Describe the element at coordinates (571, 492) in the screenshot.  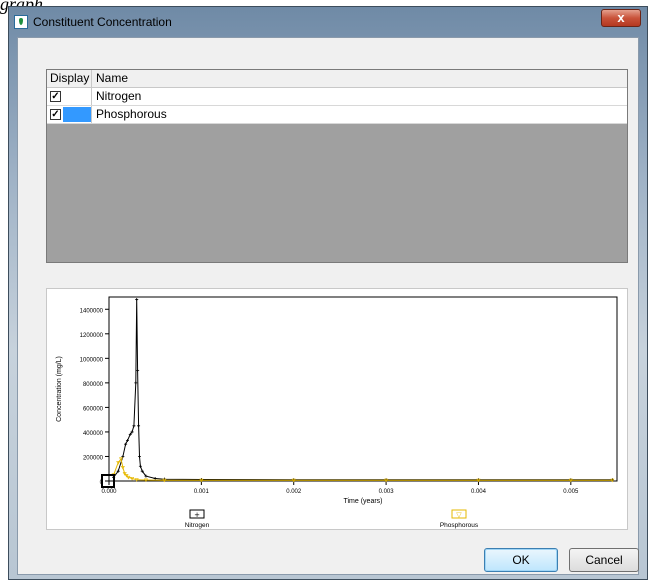
I see `x-tick-label: 0.005` at that location.